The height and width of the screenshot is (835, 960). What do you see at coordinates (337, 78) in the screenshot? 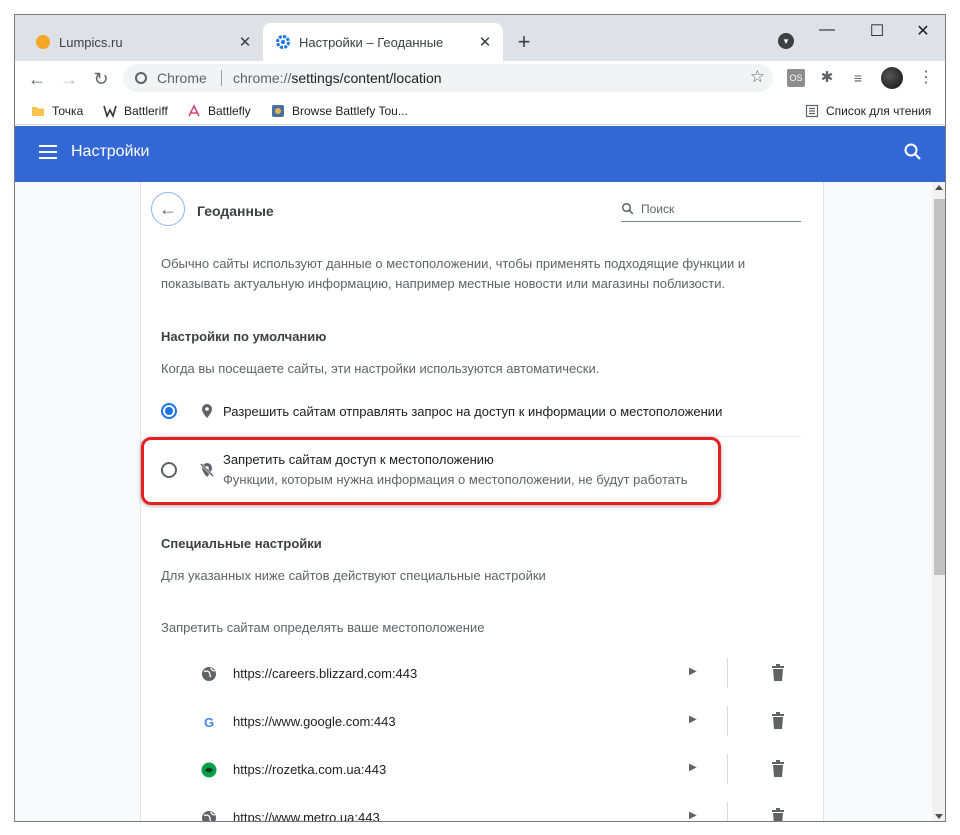
I see `url-text: chrome://settings/content/location` at bounding box center [337, 78].